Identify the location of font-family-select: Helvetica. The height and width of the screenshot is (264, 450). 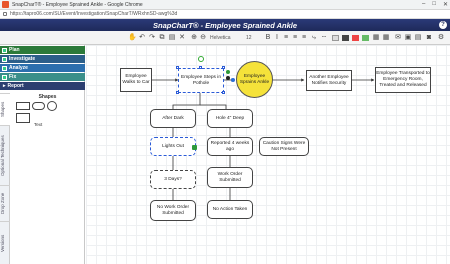
(225, 38).